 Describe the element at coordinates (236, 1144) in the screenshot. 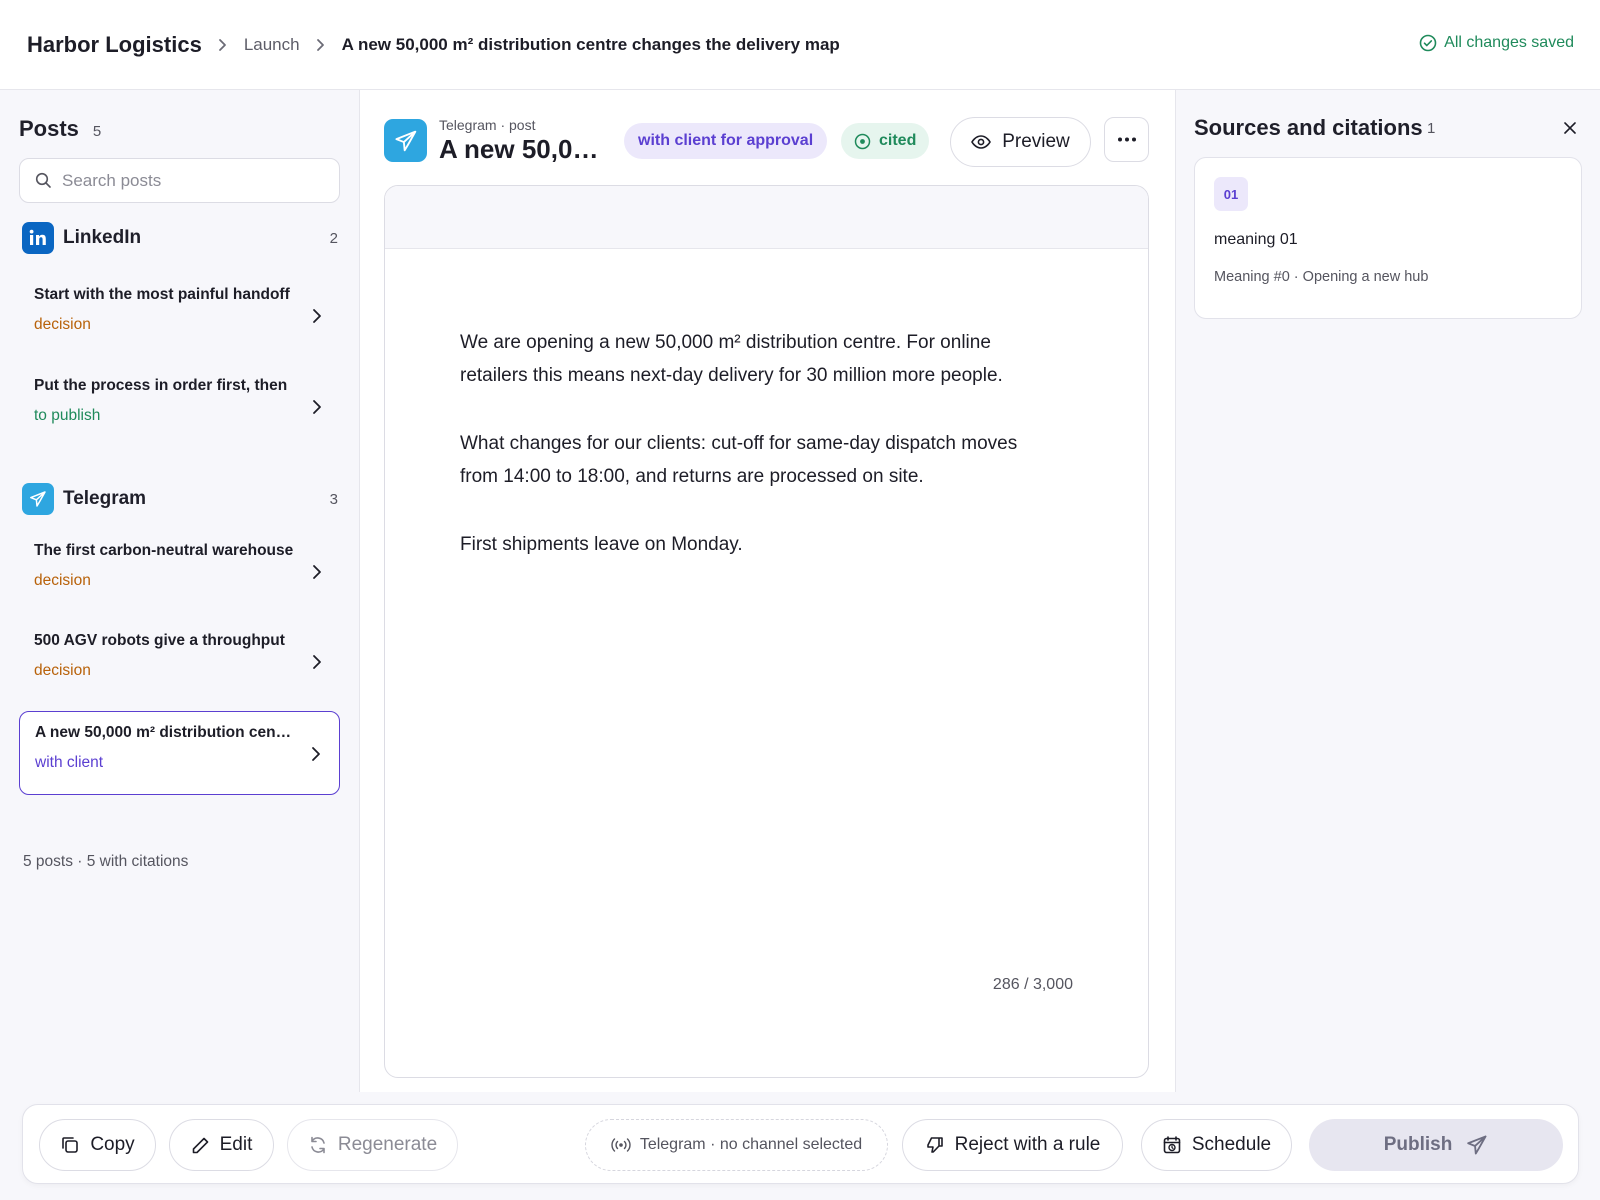

I see `edit-label: Edit` at that location.